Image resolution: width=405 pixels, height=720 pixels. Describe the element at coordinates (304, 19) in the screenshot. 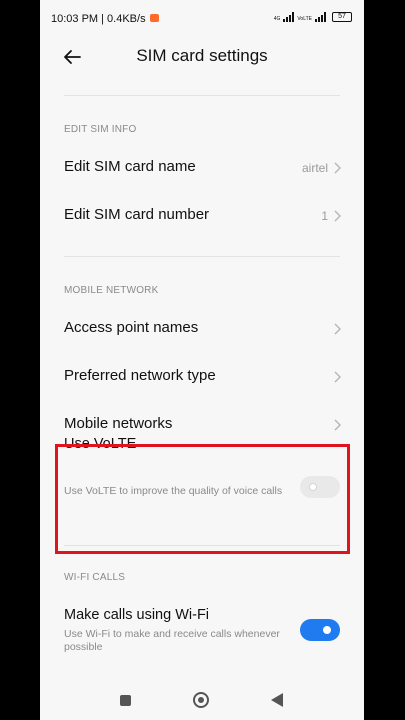

I see `volte-status-label: VoLTE` at that location.